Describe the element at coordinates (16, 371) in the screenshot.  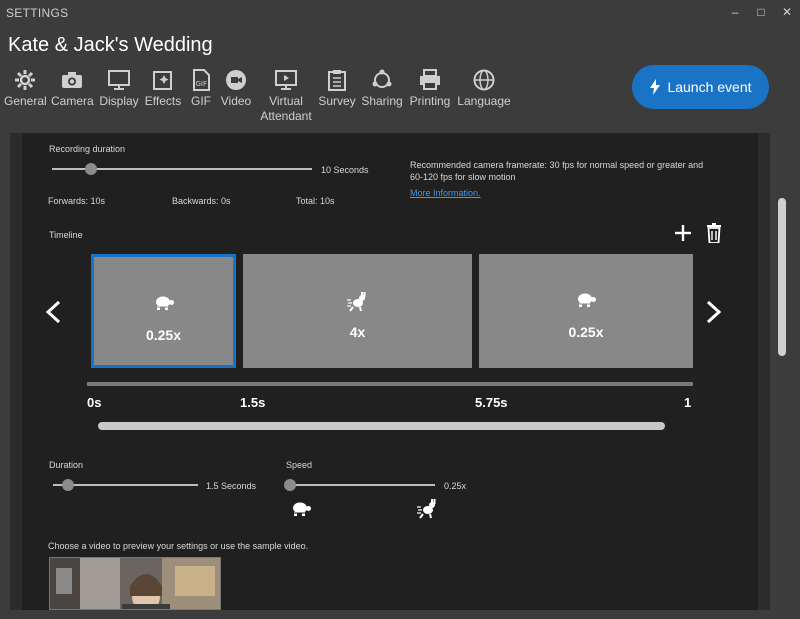
I see `panel-left-edge` at that location.